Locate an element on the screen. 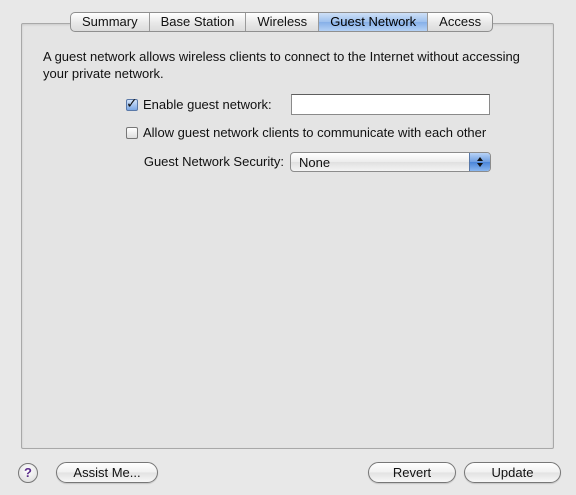 The width and height of the screenshot is (576, 495). security-select: None is located at coordinates (390, 162).